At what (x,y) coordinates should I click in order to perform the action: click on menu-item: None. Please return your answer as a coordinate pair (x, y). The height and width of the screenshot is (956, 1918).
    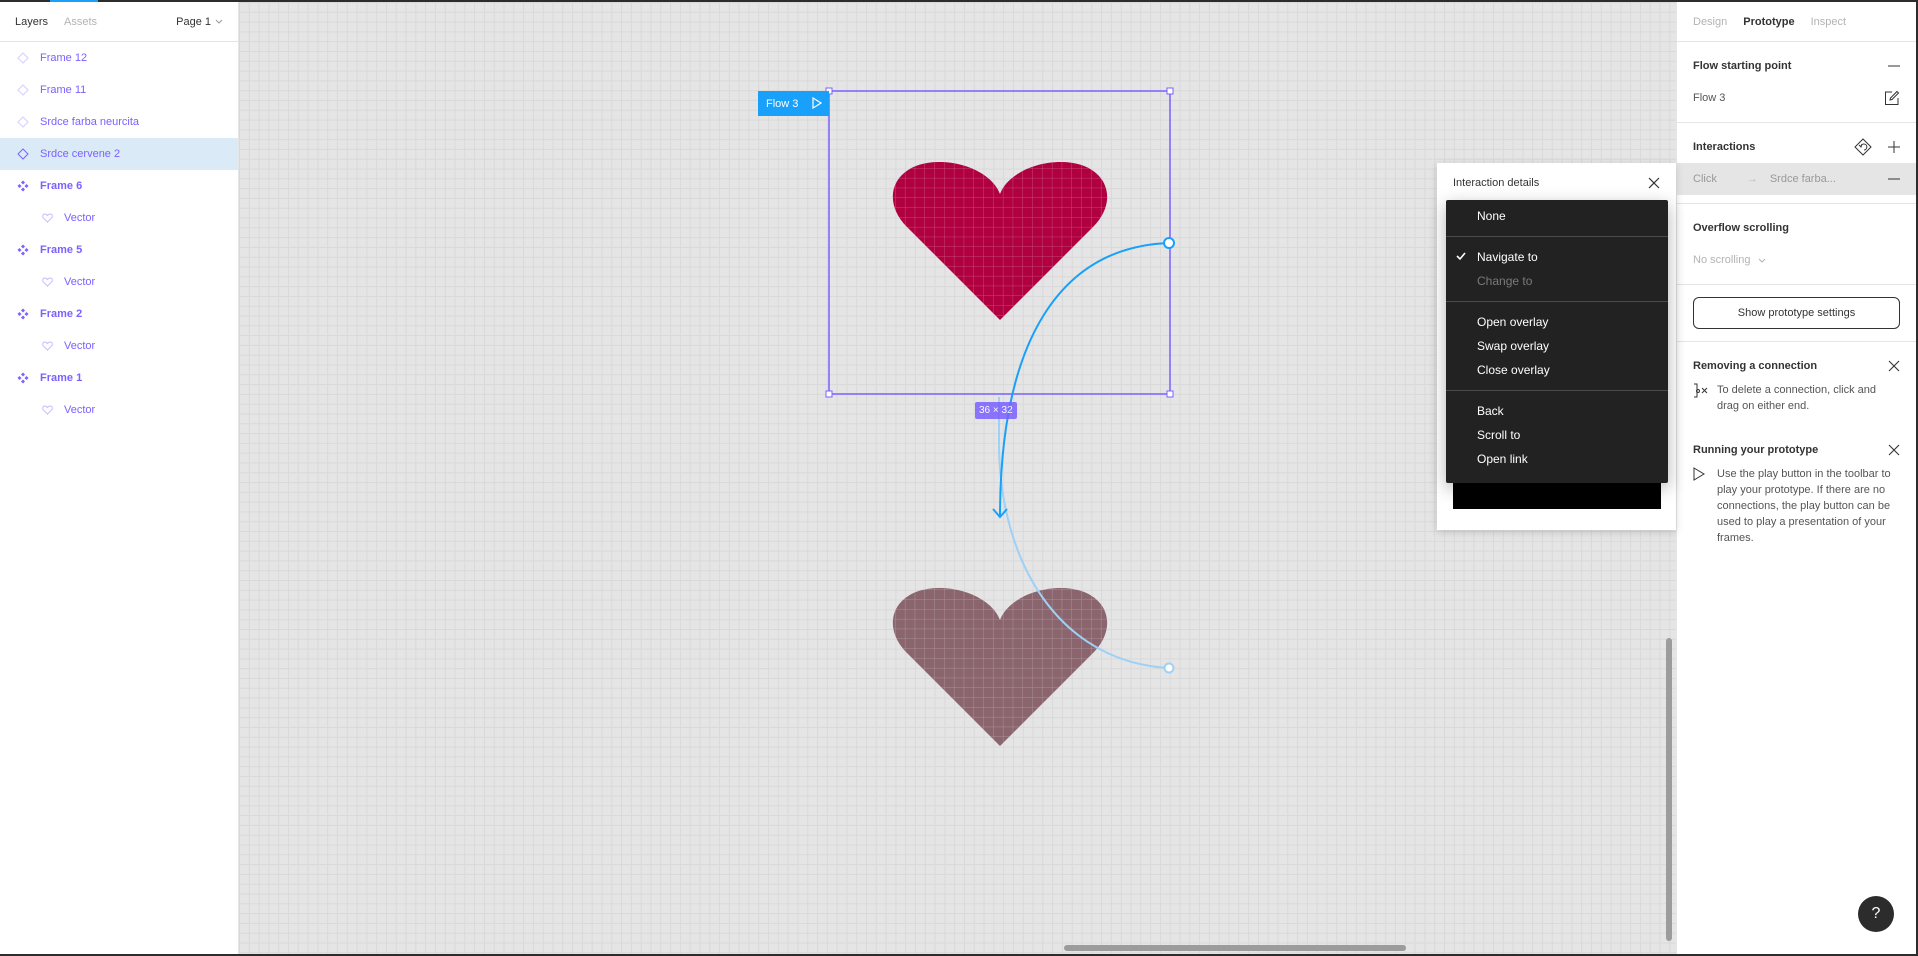
    Looking at the image, I should click on (1557, 216).